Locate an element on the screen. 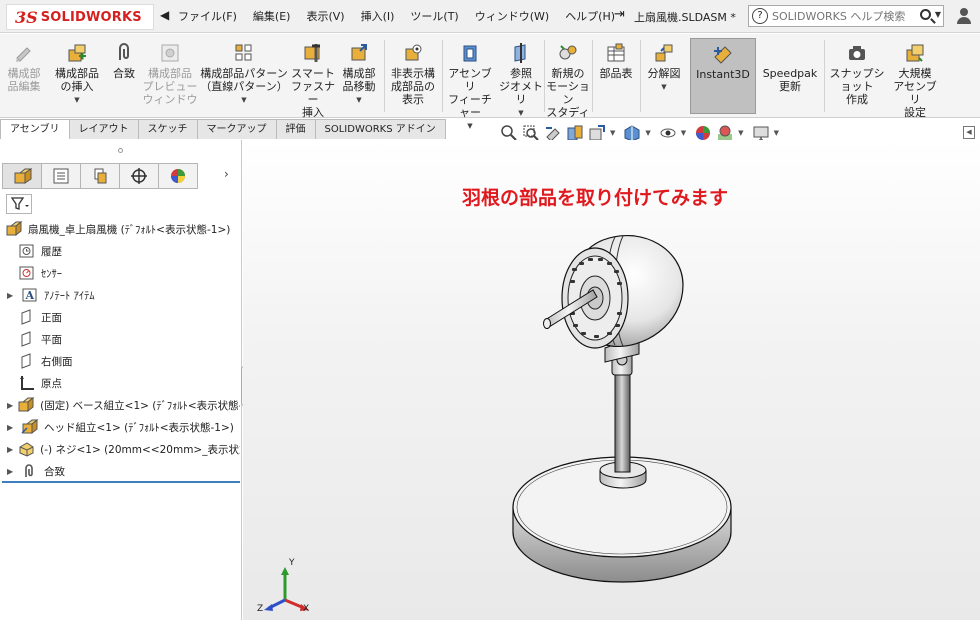 This screenshot has height=620, width=980. smart-fasteners-button: スマート ファスナー 挿入 is located at coordinates (313, 78).